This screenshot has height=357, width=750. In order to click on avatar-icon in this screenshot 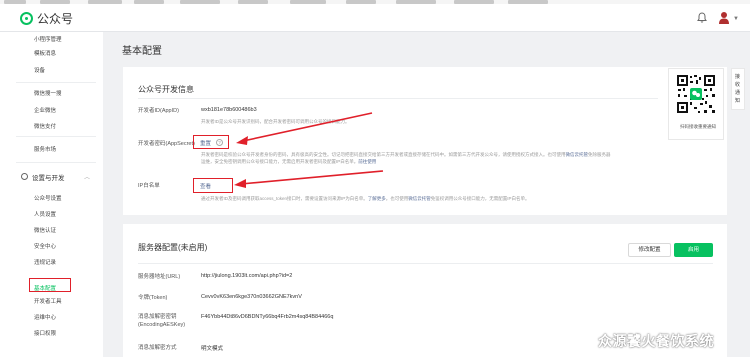, I will do `click(724, 18)`.